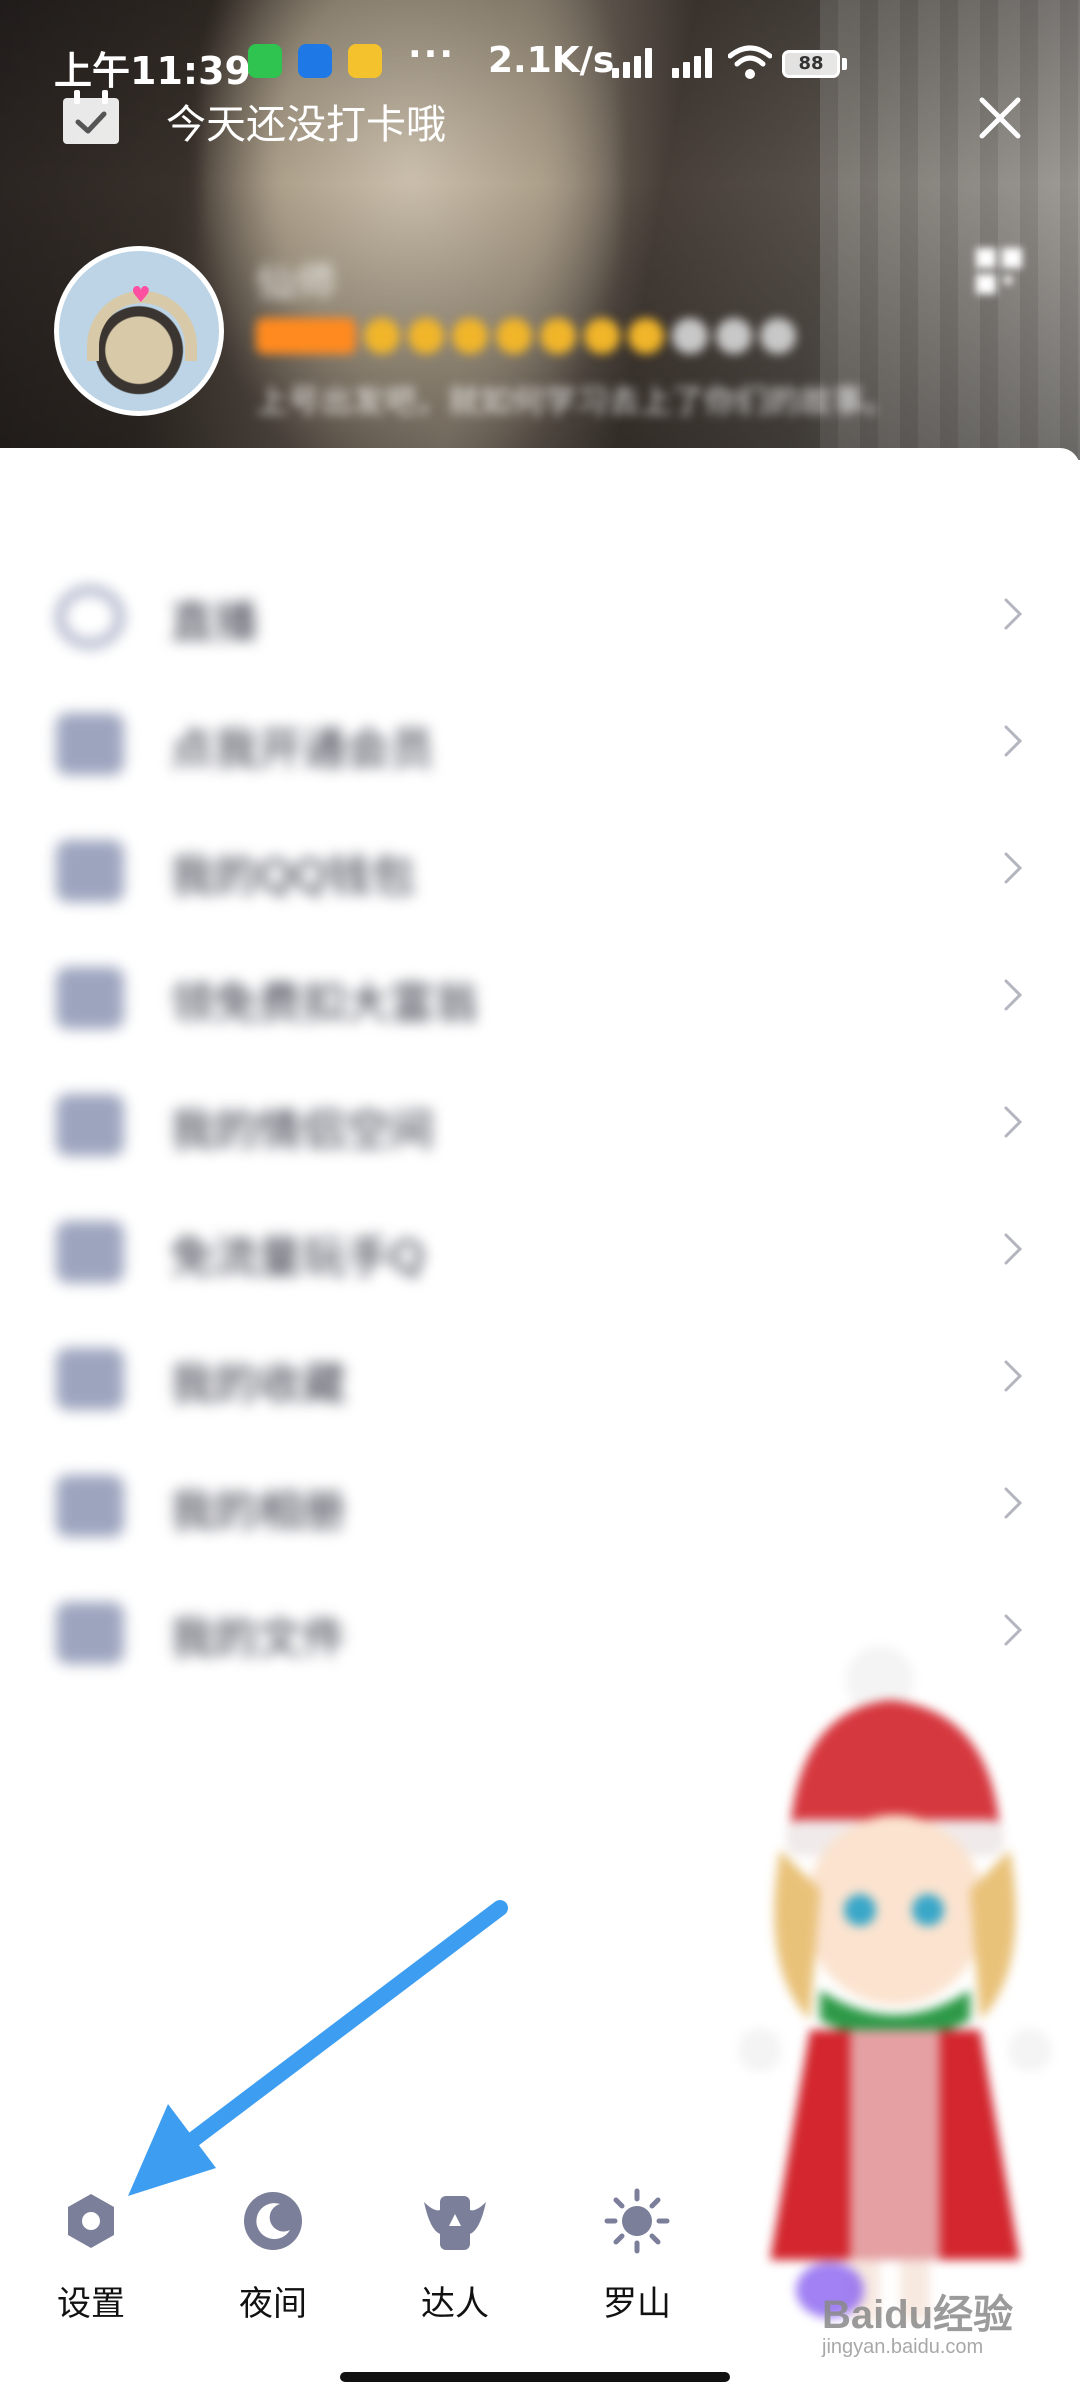 This screenshot has height=2400, width=1080. Describe the element at coordinates (380, 2252) in the screenshot. I see `bottom-shortcuts: 设置 夜间 达人 罗山` at that location.